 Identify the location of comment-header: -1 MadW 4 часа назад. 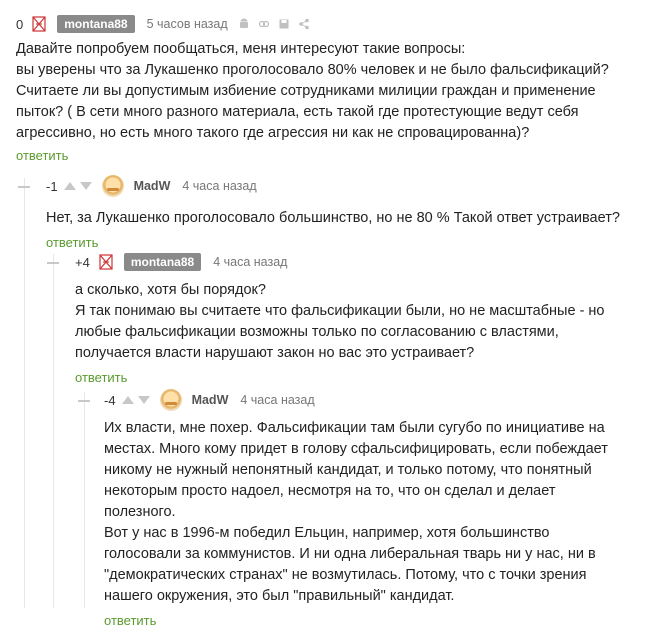
(341, 186).